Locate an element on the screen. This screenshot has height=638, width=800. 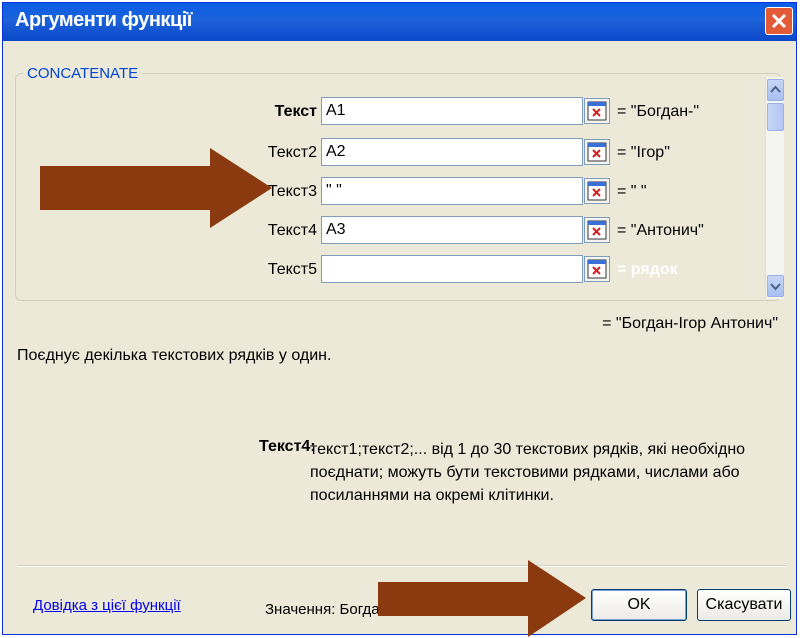
arguments-scrollbar is located at coordinates (774, 188).